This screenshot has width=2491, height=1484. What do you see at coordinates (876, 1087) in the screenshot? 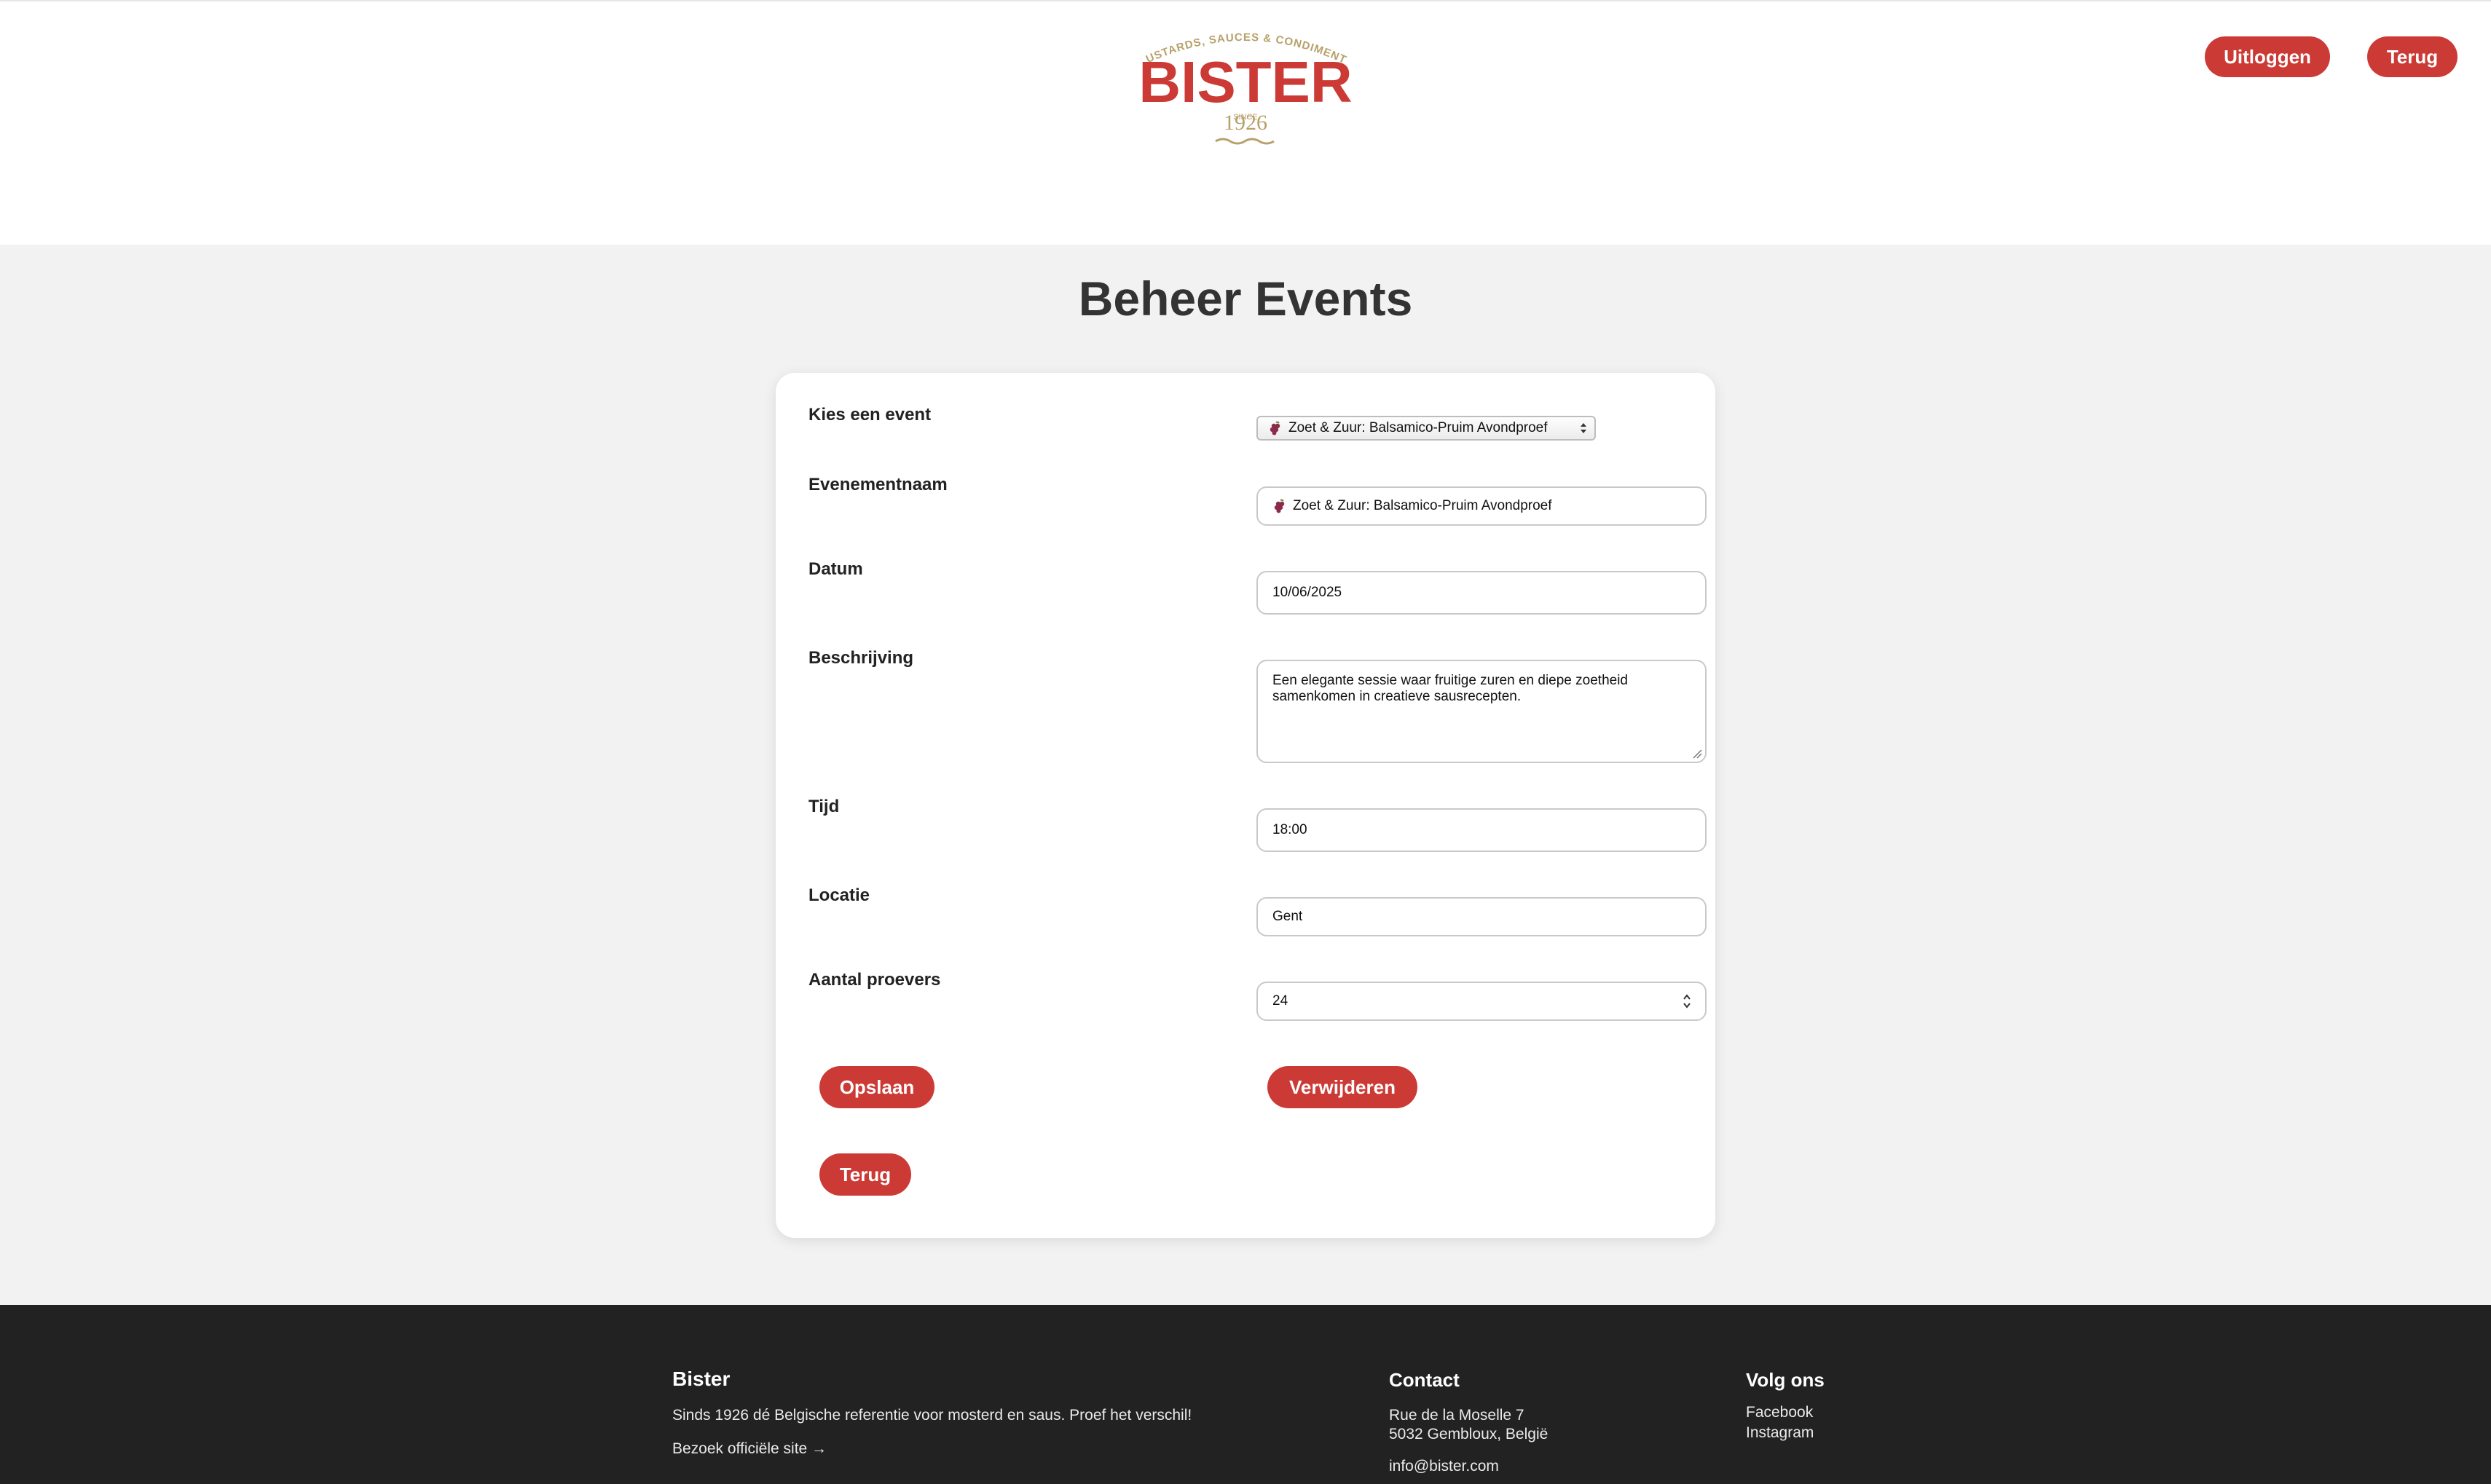
I see `save-button: Opslaan` at bounding box center [876, 1087].